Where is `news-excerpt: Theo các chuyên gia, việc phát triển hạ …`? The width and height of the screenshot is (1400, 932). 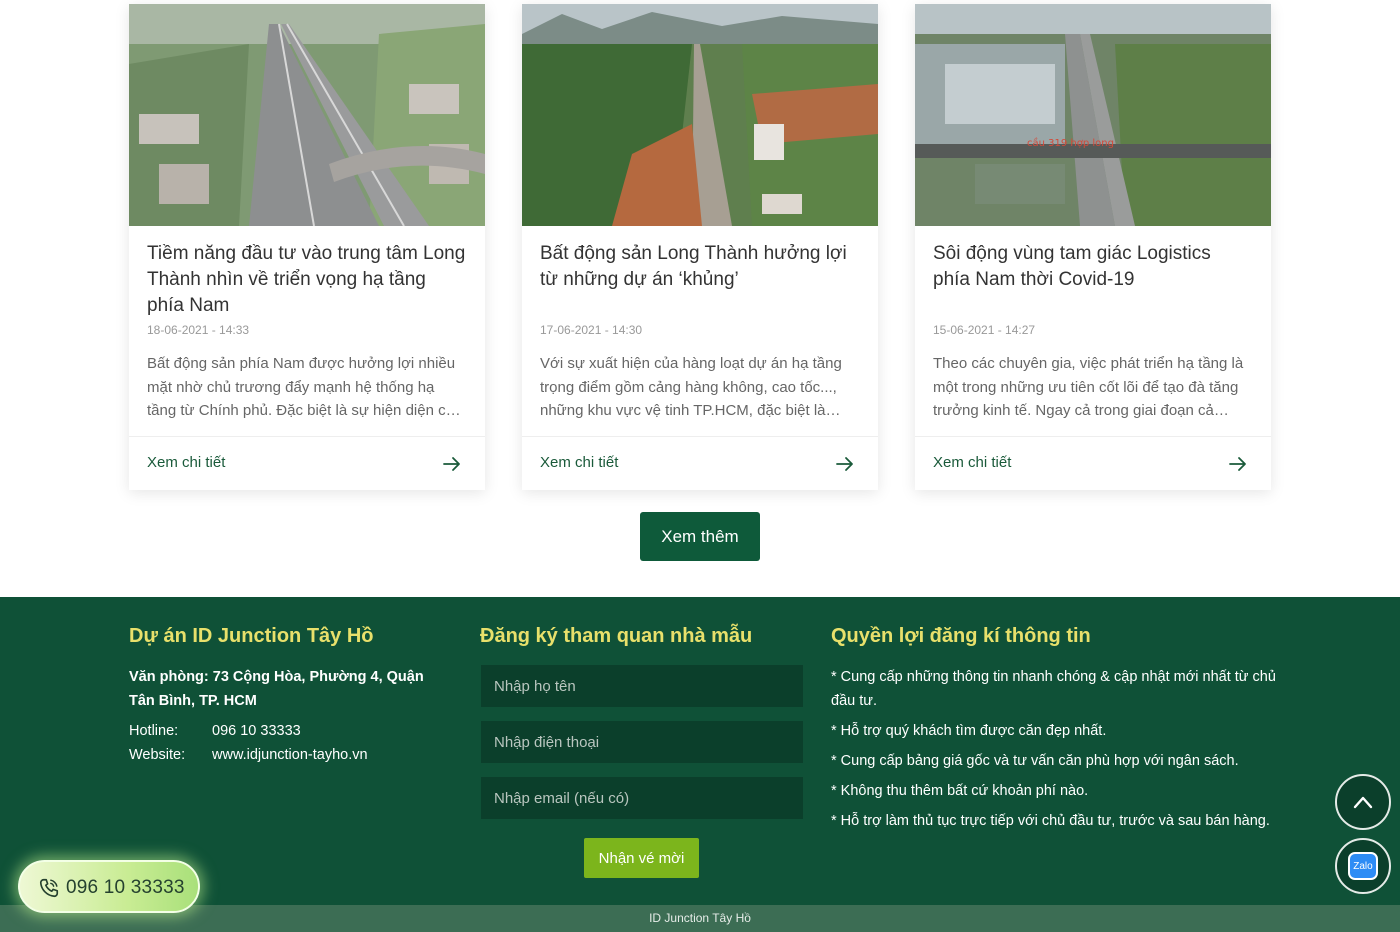
news-excerpt: Theo các chuyên gia, việc phát triển hạ … is located at coordinates (1088, 387).